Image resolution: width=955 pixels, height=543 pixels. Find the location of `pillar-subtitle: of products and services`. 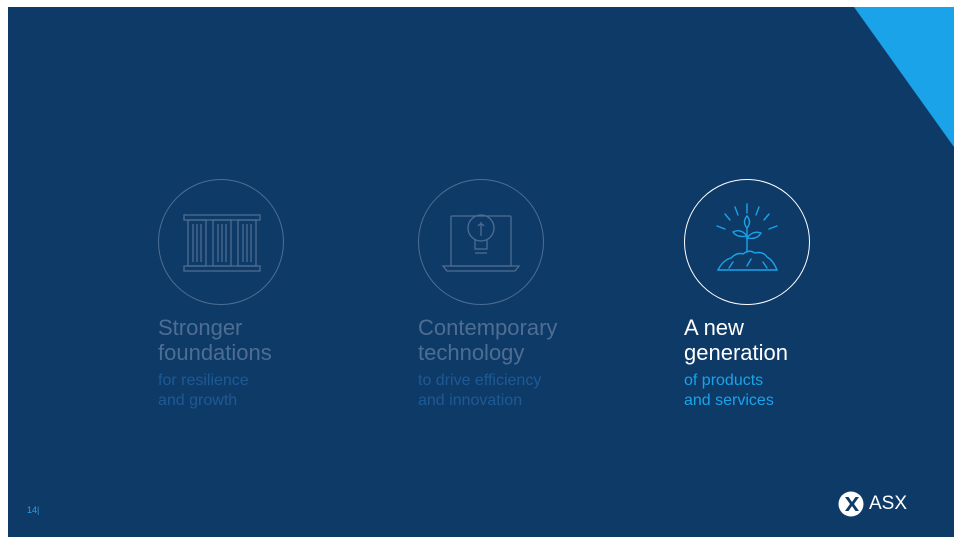

pillar-subtitle: of products and services is located at coordinates (729, 390).